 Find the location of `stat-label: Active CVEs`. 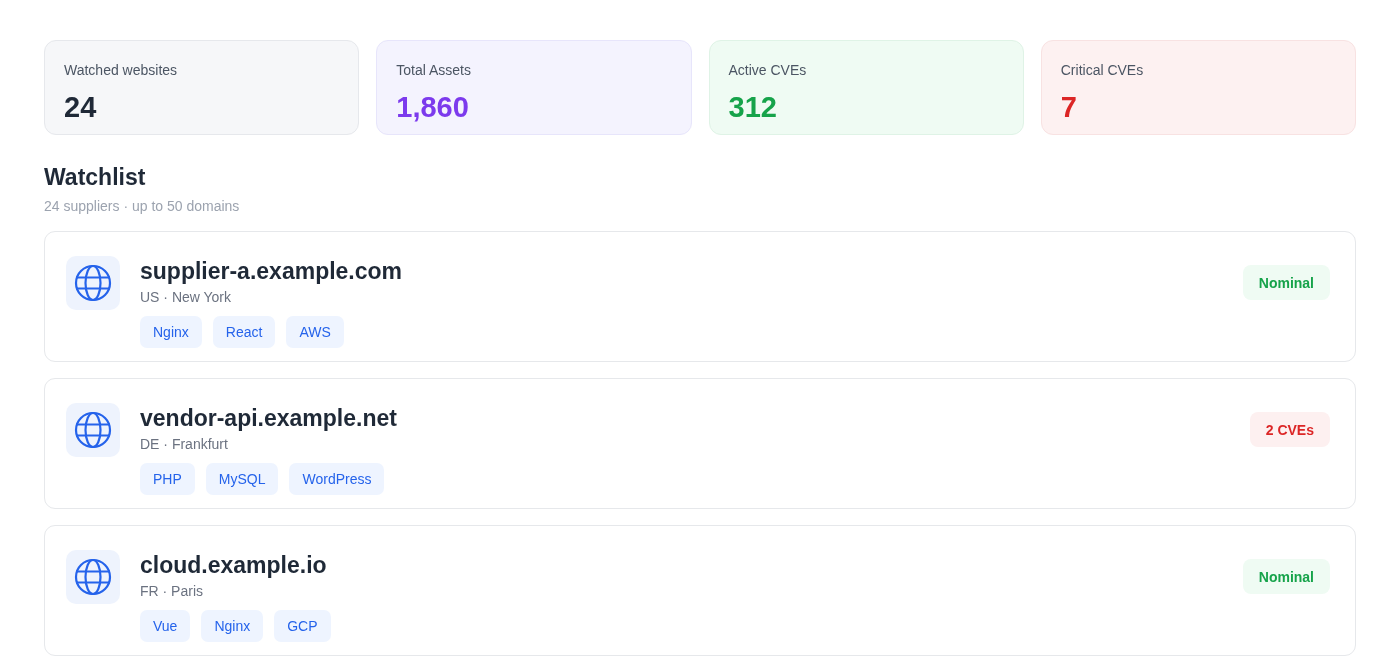

stat-label: Active CVEs is located at coordinates (768, 70).